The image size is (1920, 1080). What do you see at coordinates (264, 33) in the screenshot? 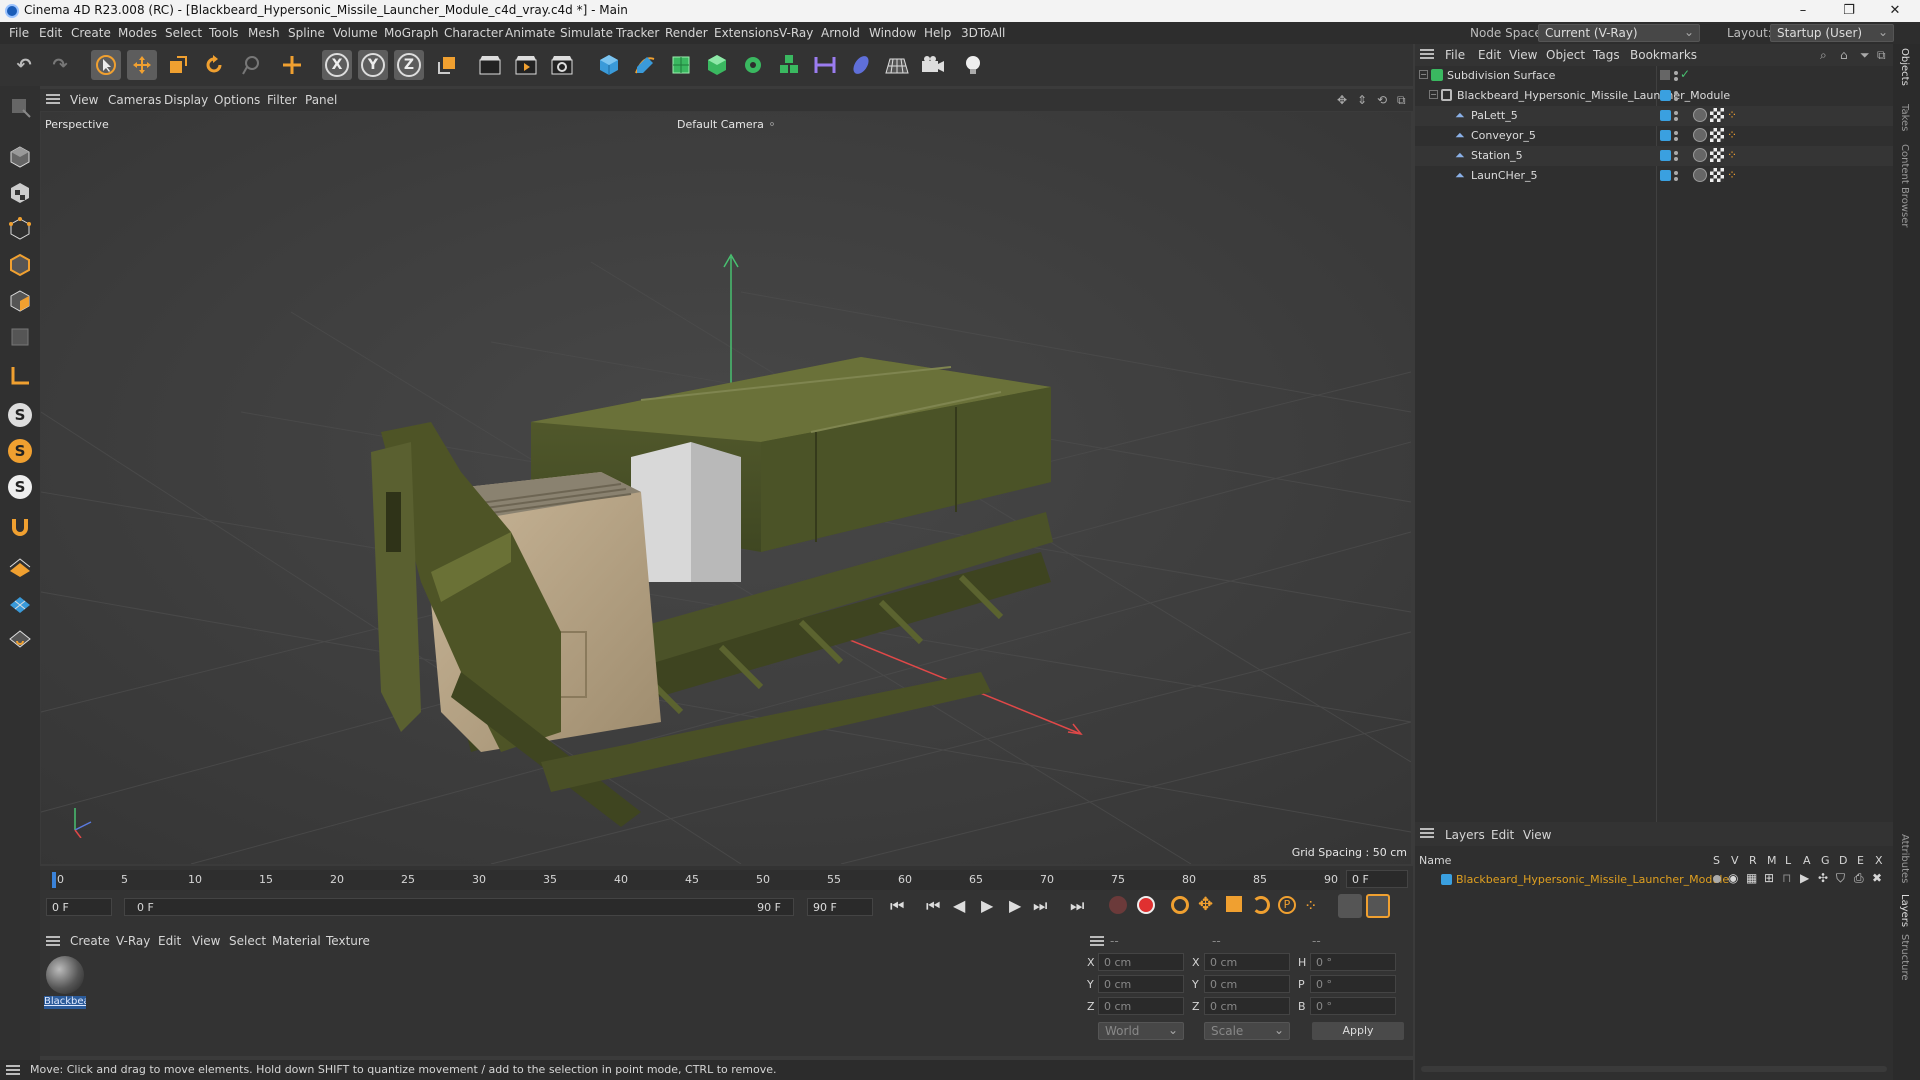
I see `menu-mesh: Mesh` at bounding box center [264, 33].